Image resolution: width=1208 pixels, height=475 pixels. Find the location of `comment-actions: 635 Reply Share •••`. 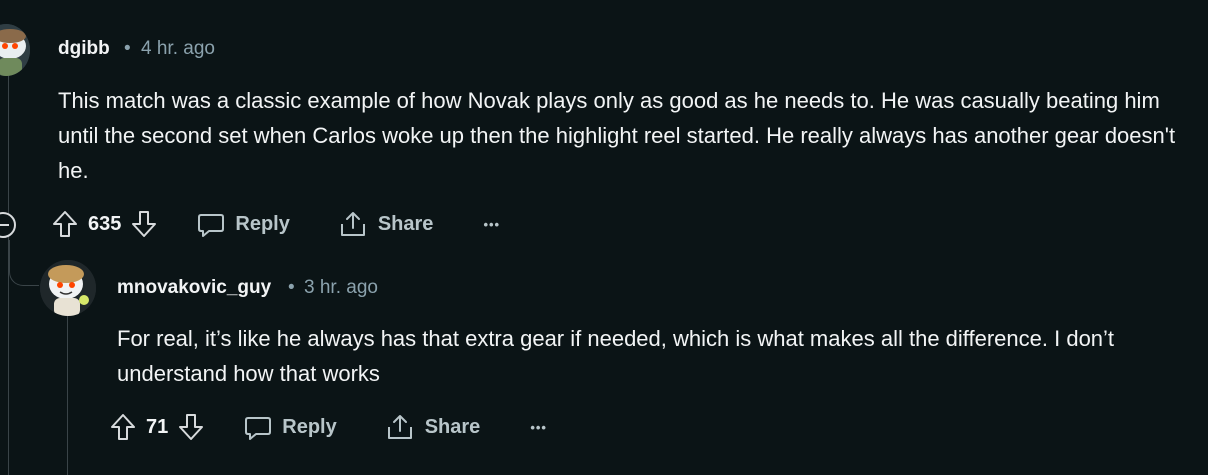

comment-actions: 635 Reply Share ••• is located at coordinates (276, 224).